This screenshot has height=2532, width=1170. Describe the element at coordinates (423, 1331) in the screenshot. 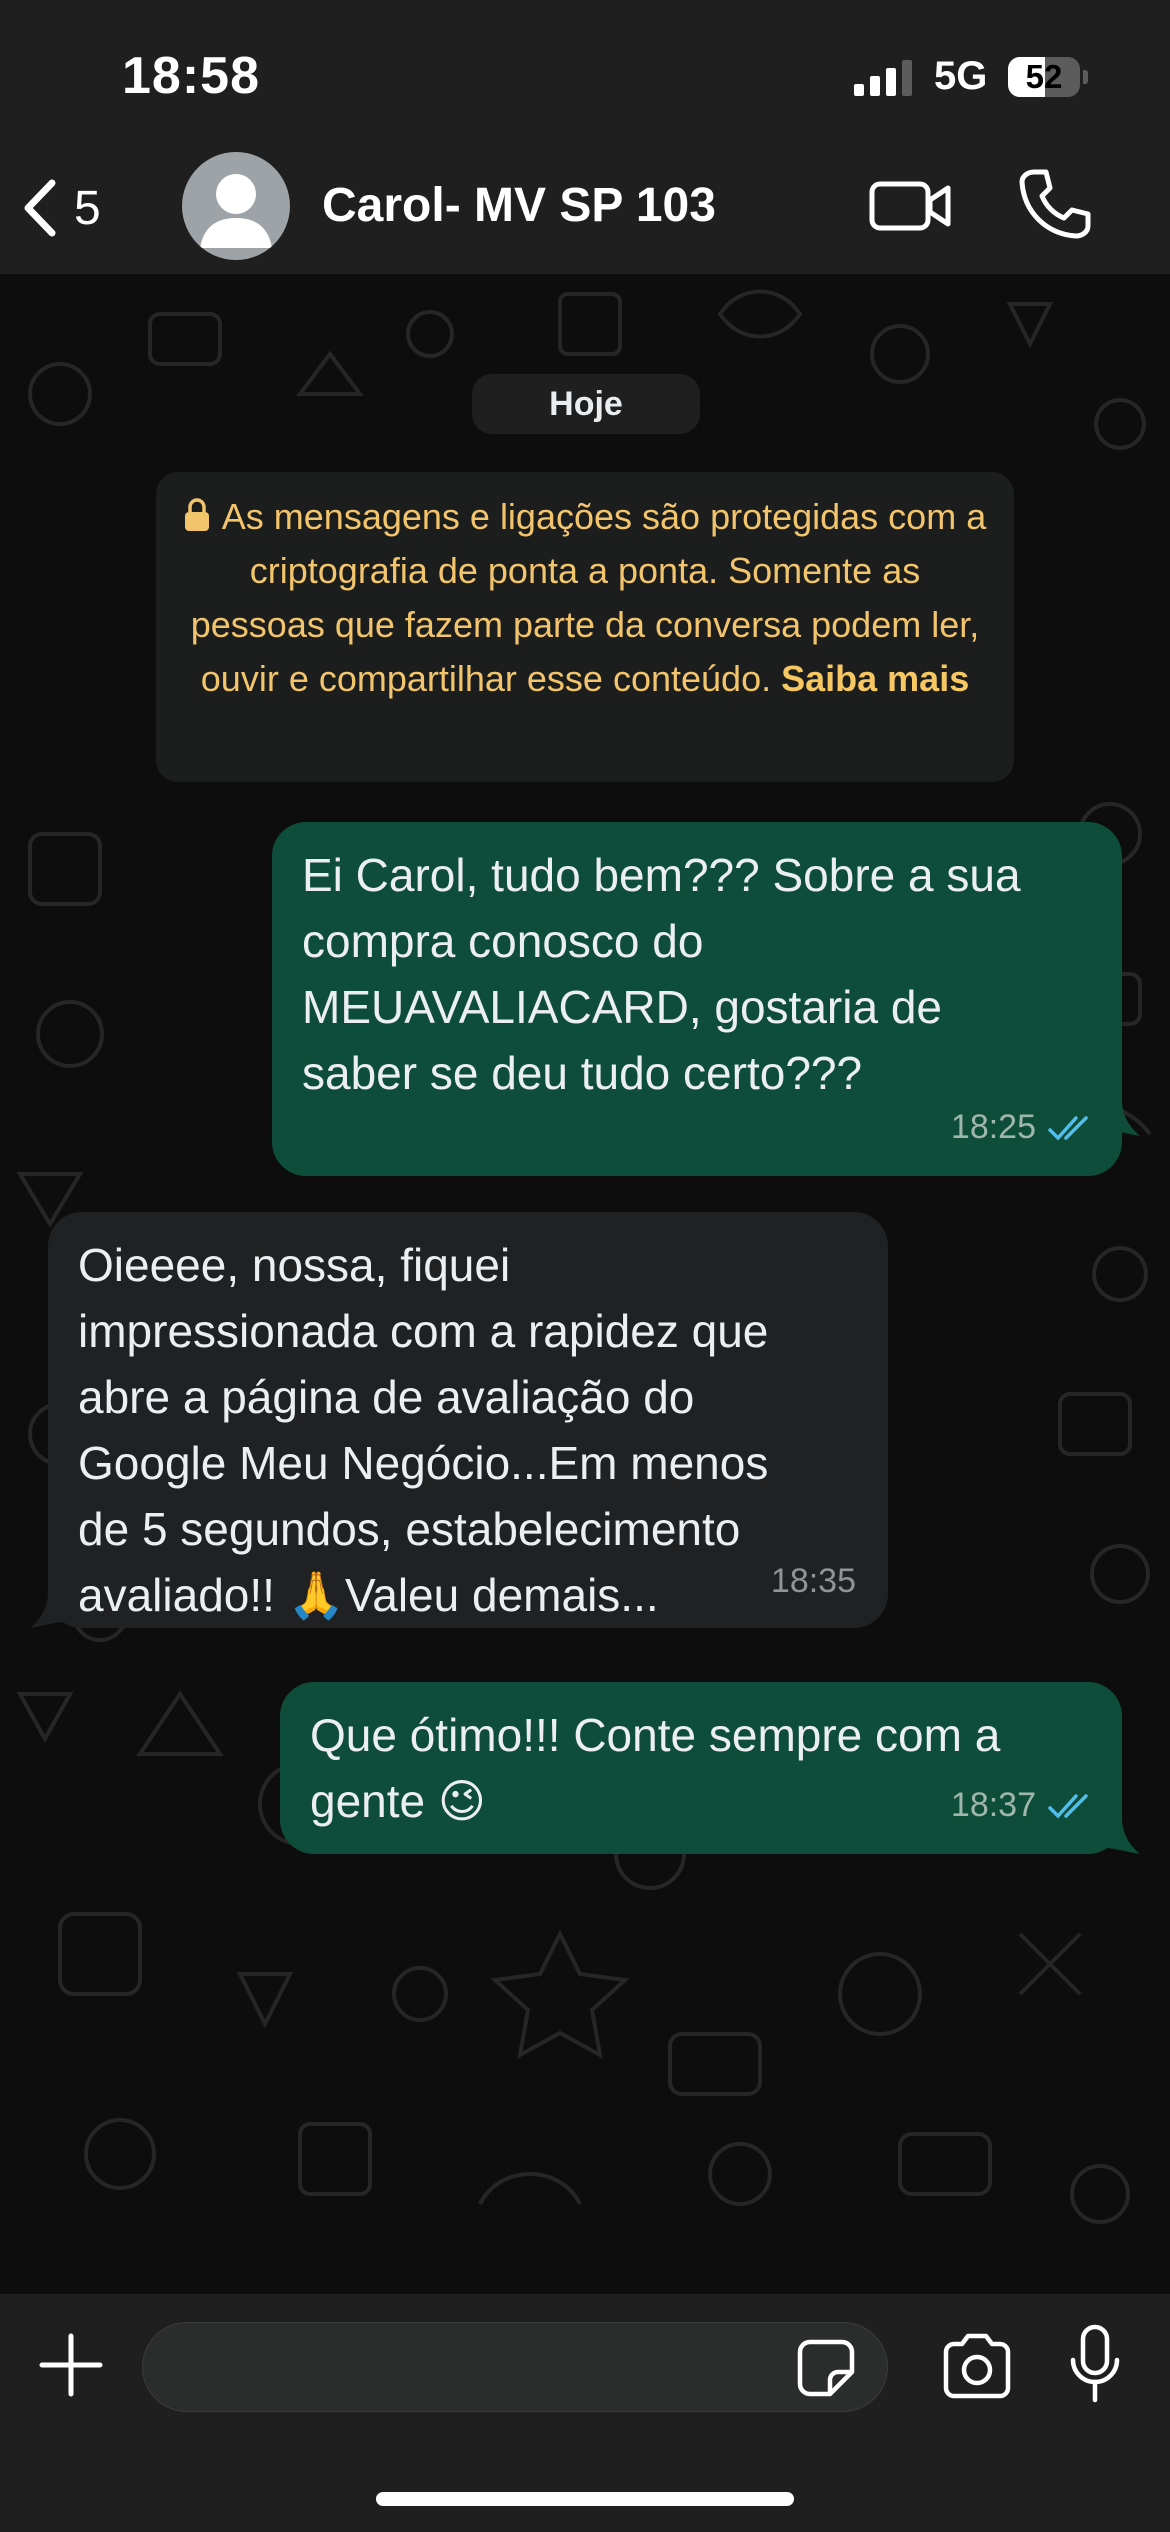

I see `message-line: impressionada com a rapidez que` at that location.